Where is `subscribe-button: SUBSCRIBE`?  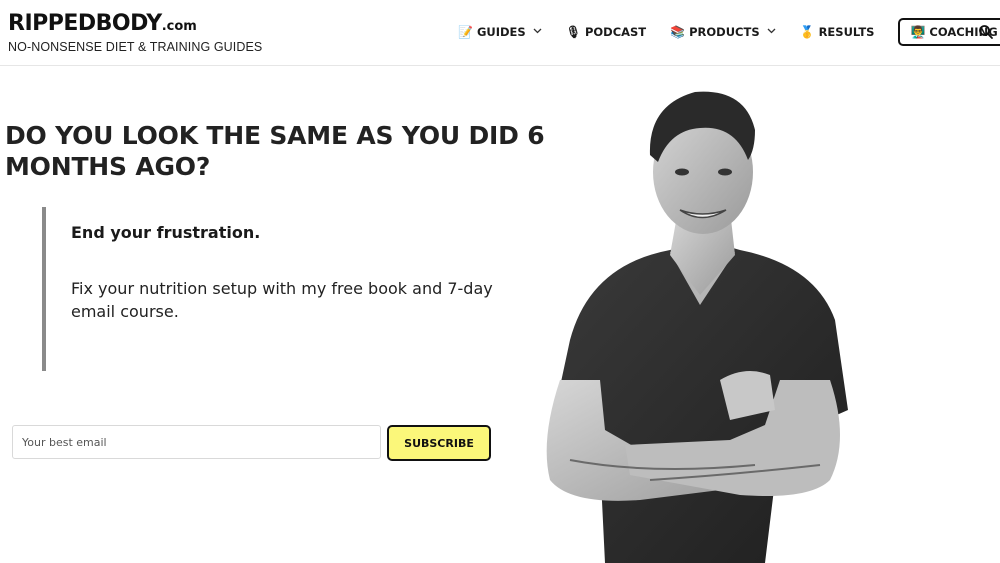
subscribe-button: SUBSCRIBE is located at coordinates (439, 443).